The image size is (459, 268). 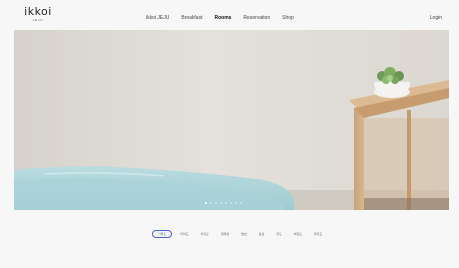 I want to click on tab-seopseom: 섶섬, so click(x=262, y=234).